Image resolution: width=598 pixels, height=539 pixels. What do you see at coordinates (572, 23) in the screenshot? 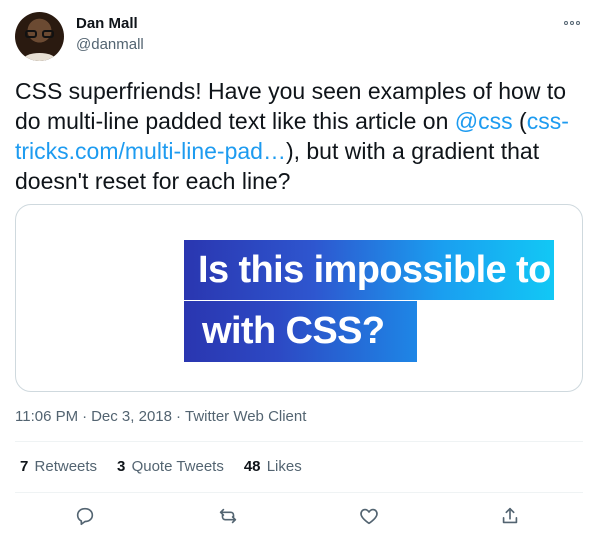
I see `more-options-icon` at bounding box center [572, 23].